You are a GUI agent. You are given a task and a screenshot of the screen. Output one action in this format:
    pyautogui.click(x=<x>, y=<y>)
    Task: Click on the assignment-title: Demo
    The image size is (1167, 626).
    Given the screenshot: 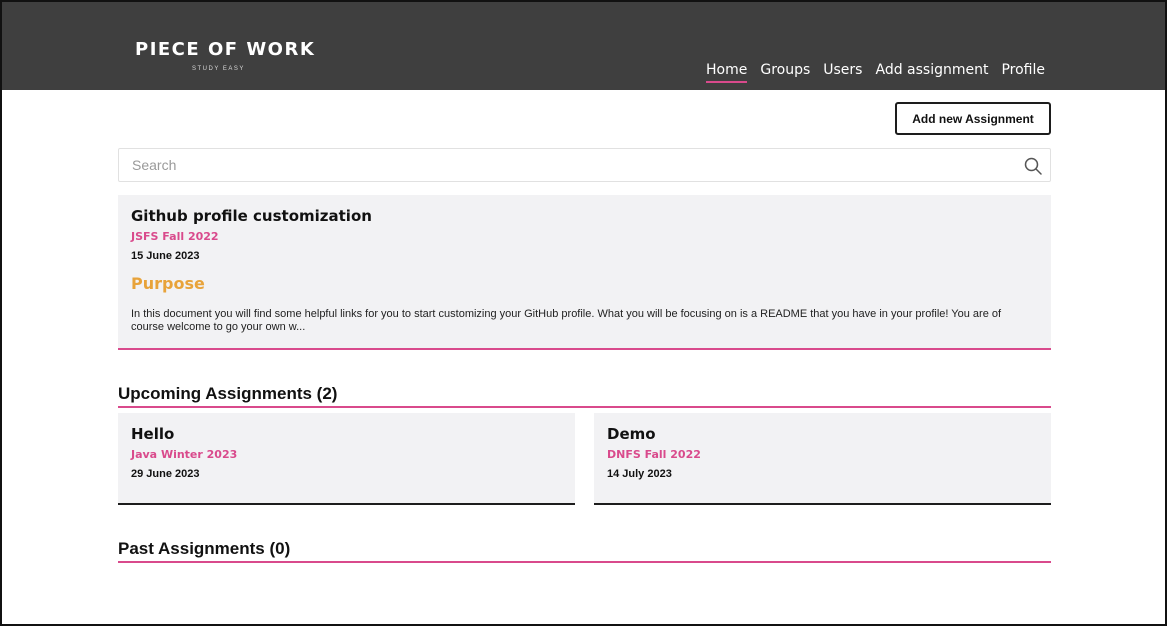 What is the action you would take?
    pyautogui.click(x=631, y=434)
    